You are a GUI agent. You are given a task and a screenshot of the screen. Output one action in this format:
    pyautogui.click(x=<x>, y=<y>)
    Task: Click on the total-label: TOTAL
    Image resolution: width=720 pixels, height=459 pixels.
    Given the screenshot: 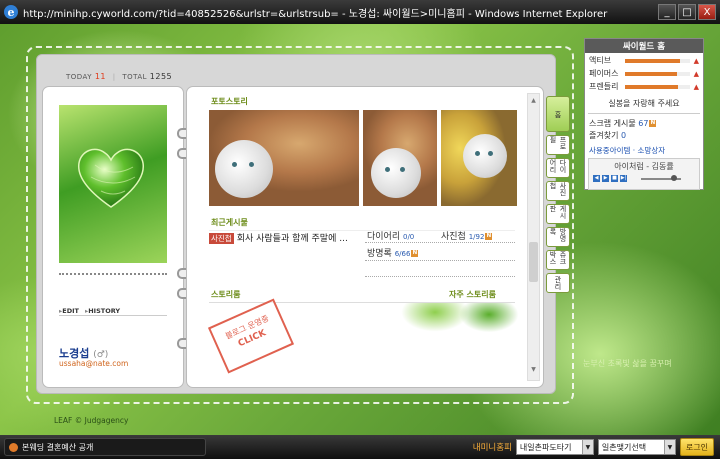 What is the action you would take?
    pyautogui.click(x=135, y=77)
    